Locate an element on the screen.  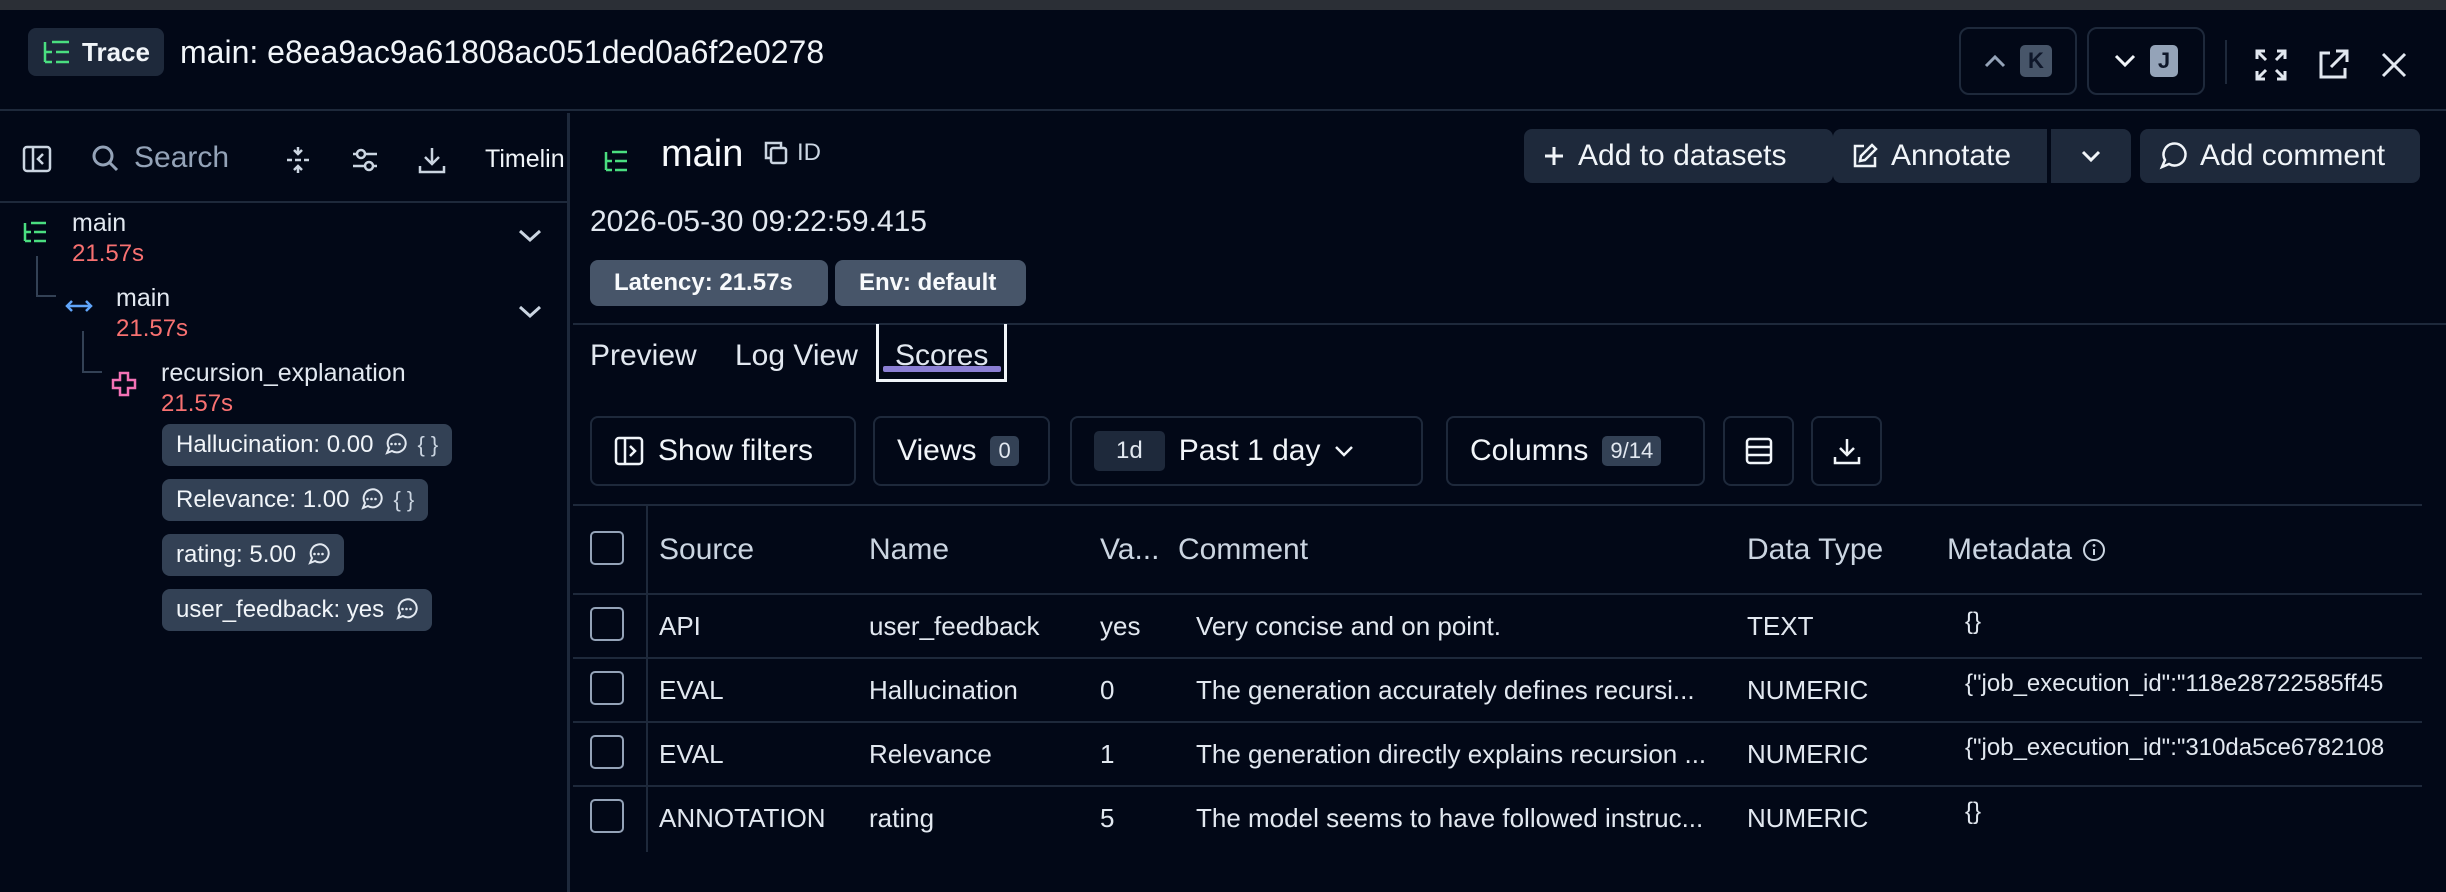
edit-icon is located at coordinates (1865, 156).